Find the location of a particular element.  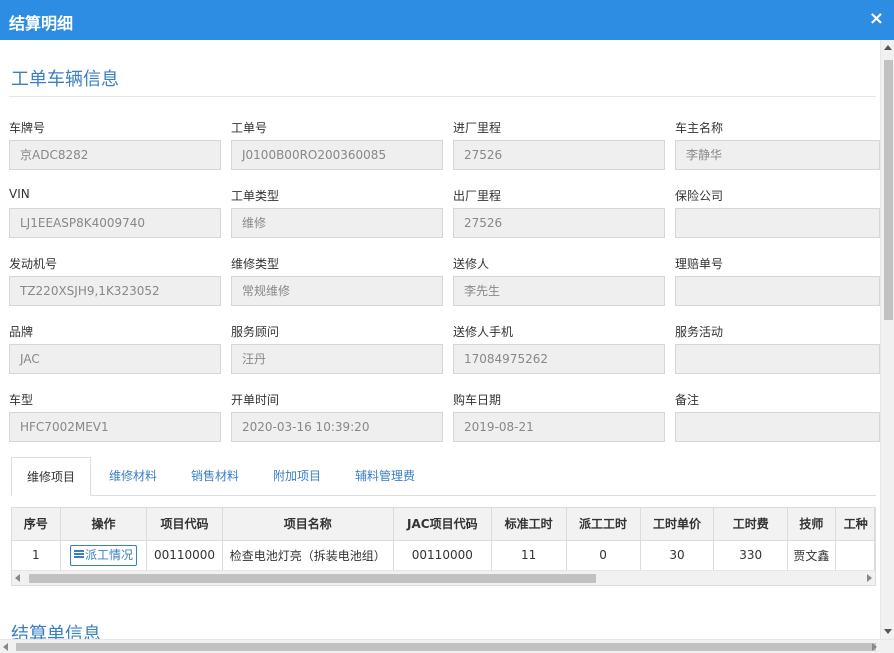

plate-number-field: 京ADC8282 is located at coordinates (115, 155).